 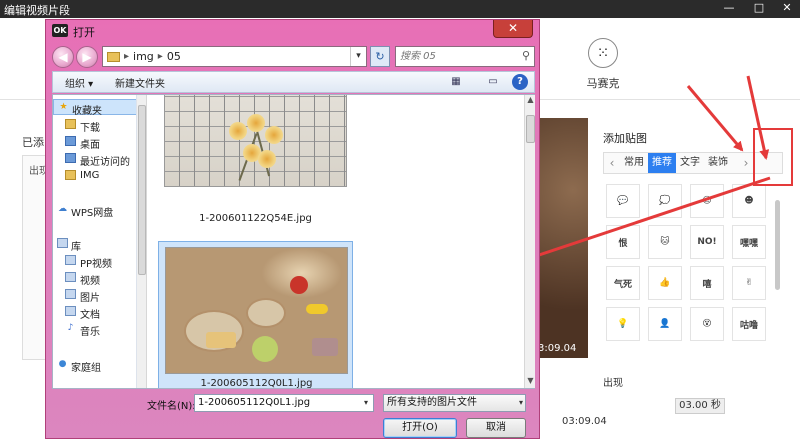 What do you see at coordinates (63, 57) in the screenshot?
I see `back-button: ◀` at bounding box center [63, 57].